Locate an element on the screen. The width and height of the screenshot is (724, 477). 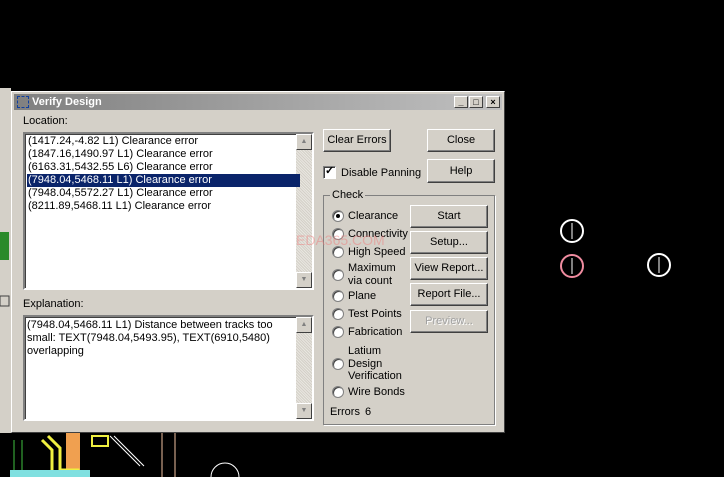
clear-errors-button: Clear Errors is located at coordinates (357, 140).